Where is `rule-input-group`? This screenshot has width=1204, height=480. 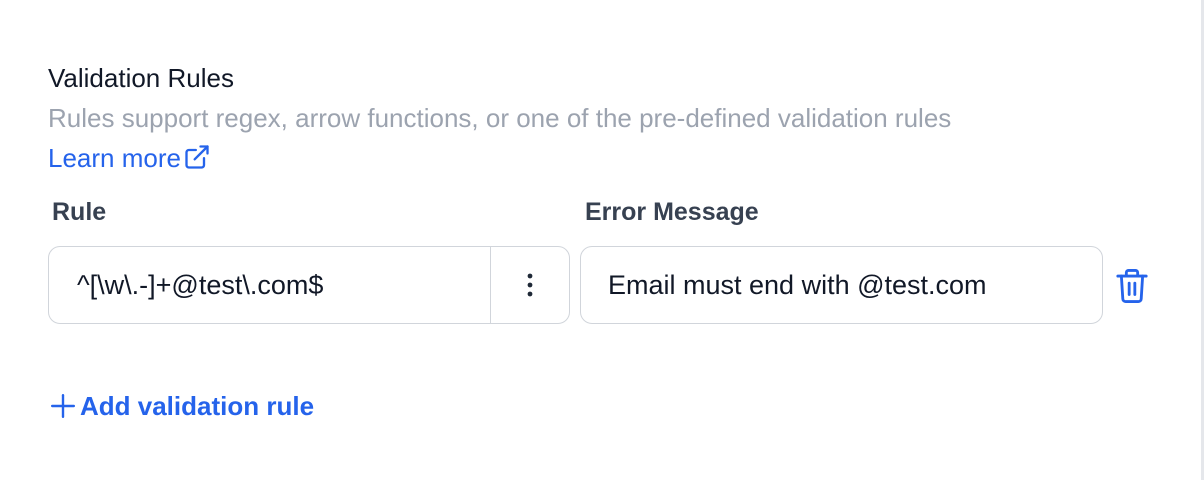 rule-input-group is located at coordinates (309, 285).